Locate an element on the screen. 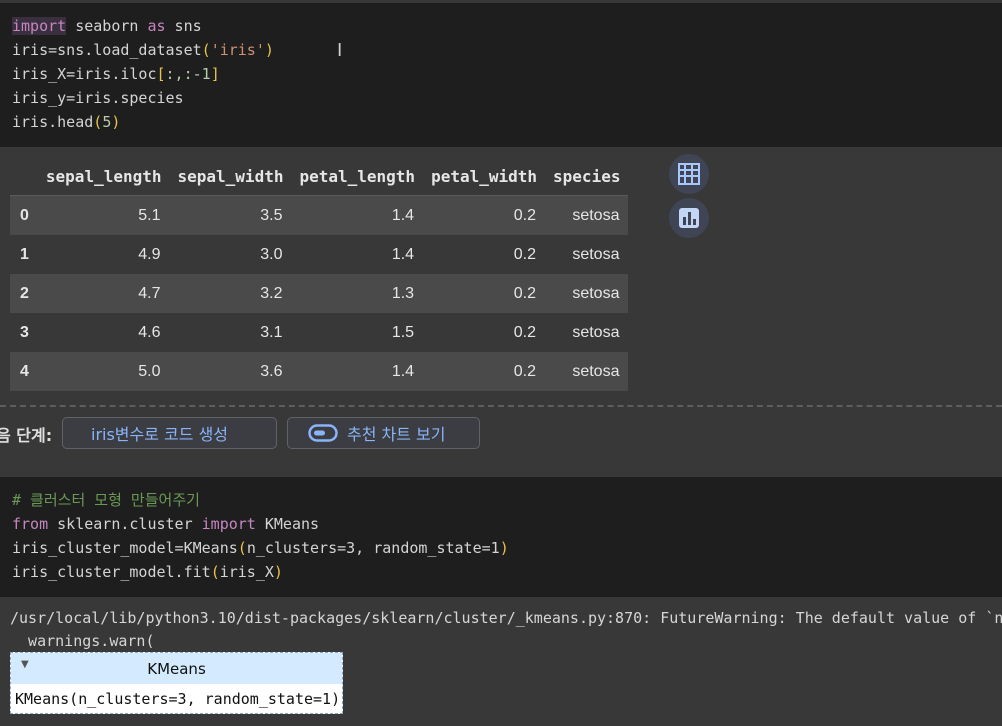 The image size is (1002, 726). generate-code-label: iris변수로 코드 생성 is located at coordinates (160, 434).